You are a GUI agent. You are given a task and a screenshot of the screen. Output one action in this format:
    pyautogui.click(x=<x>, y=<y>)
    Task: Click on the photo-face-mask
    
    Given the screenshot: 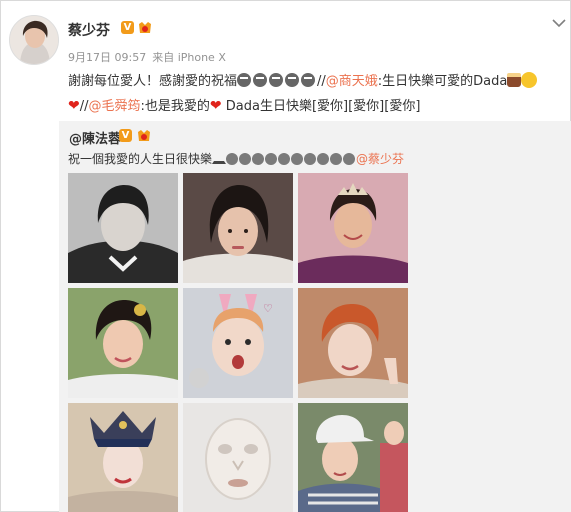 What is the action you would take?
    pyautogui.click(x=238, y=457)
    